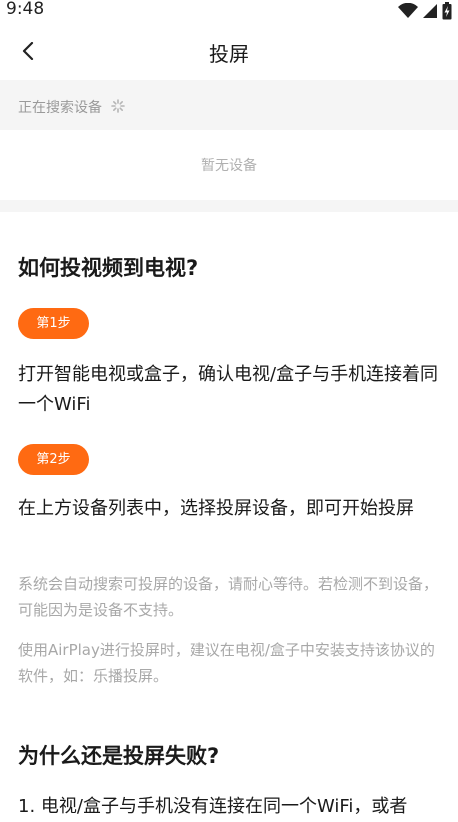 Image resolution: width=458 pixels, height=822 pixels. What do you see at coordinates (119, 756) in the screenshot?
I see `failure-title: 为什么还是投屏失败?` at bounding box center [119, 756].